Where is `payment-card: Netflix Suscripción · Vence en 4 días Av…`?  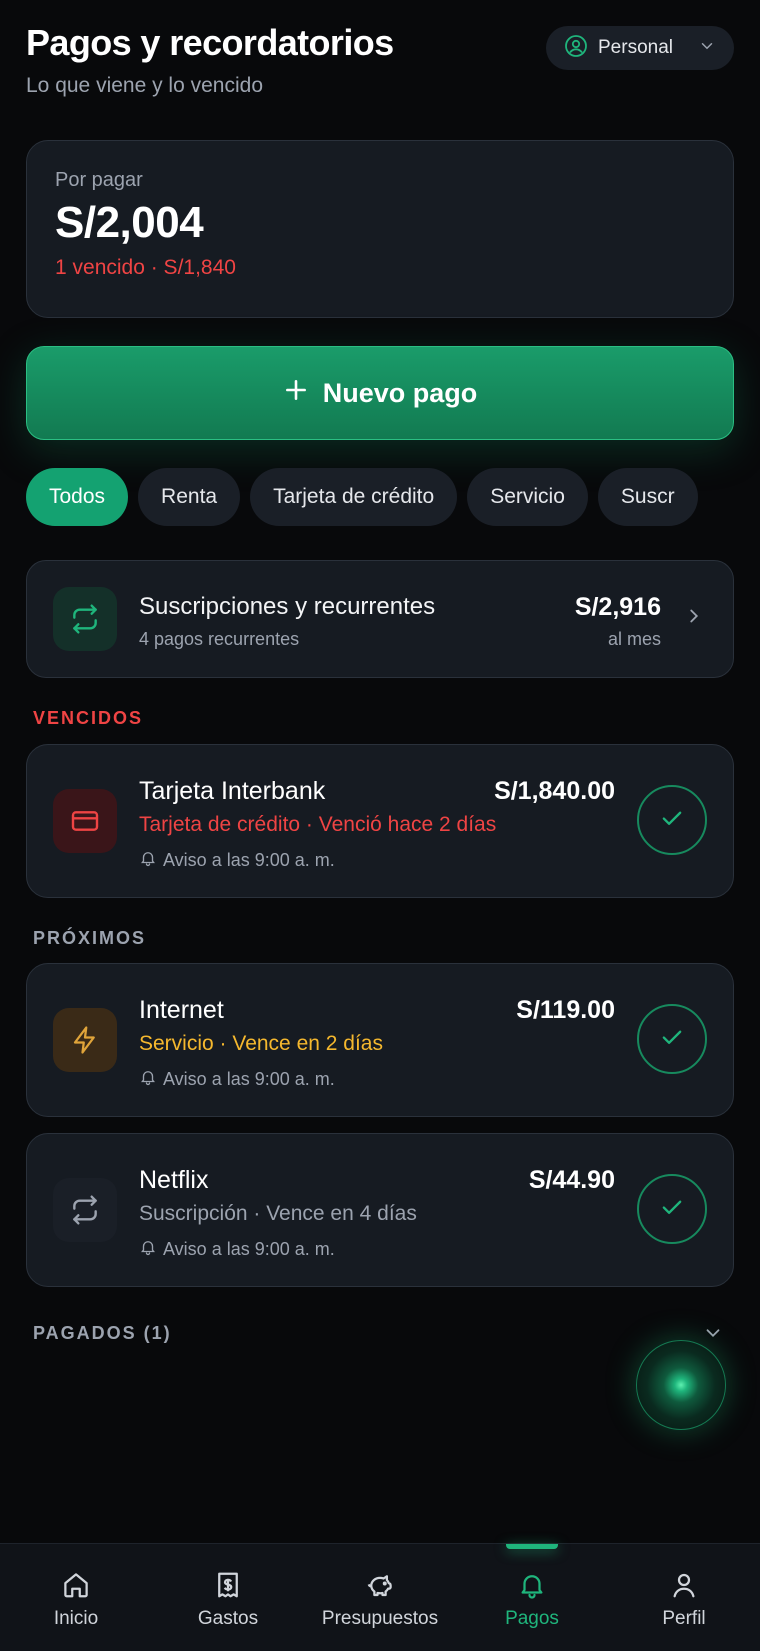
payment-card: Netflix Suscripción · Vence en 4 días Av… is located at coordinates (380, 1210).